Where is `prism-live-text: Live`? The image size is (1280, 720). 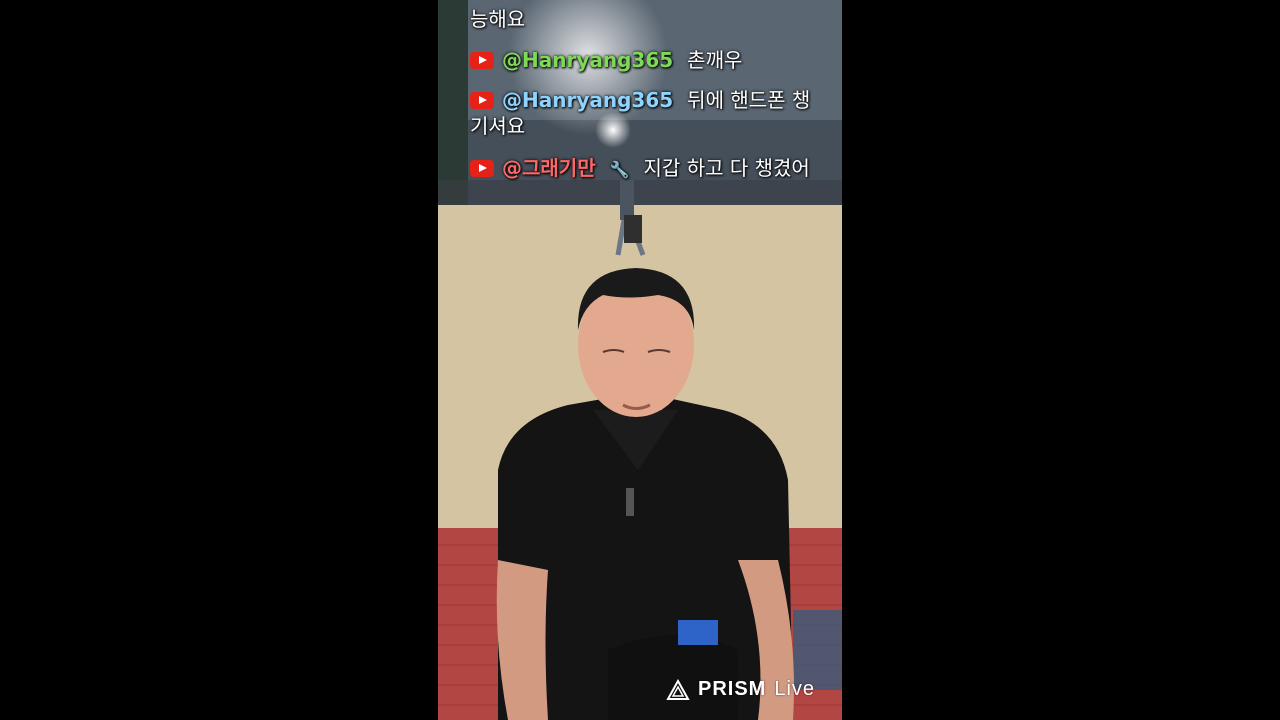 prism-live-text: Live is located at coordinates (795, 689).